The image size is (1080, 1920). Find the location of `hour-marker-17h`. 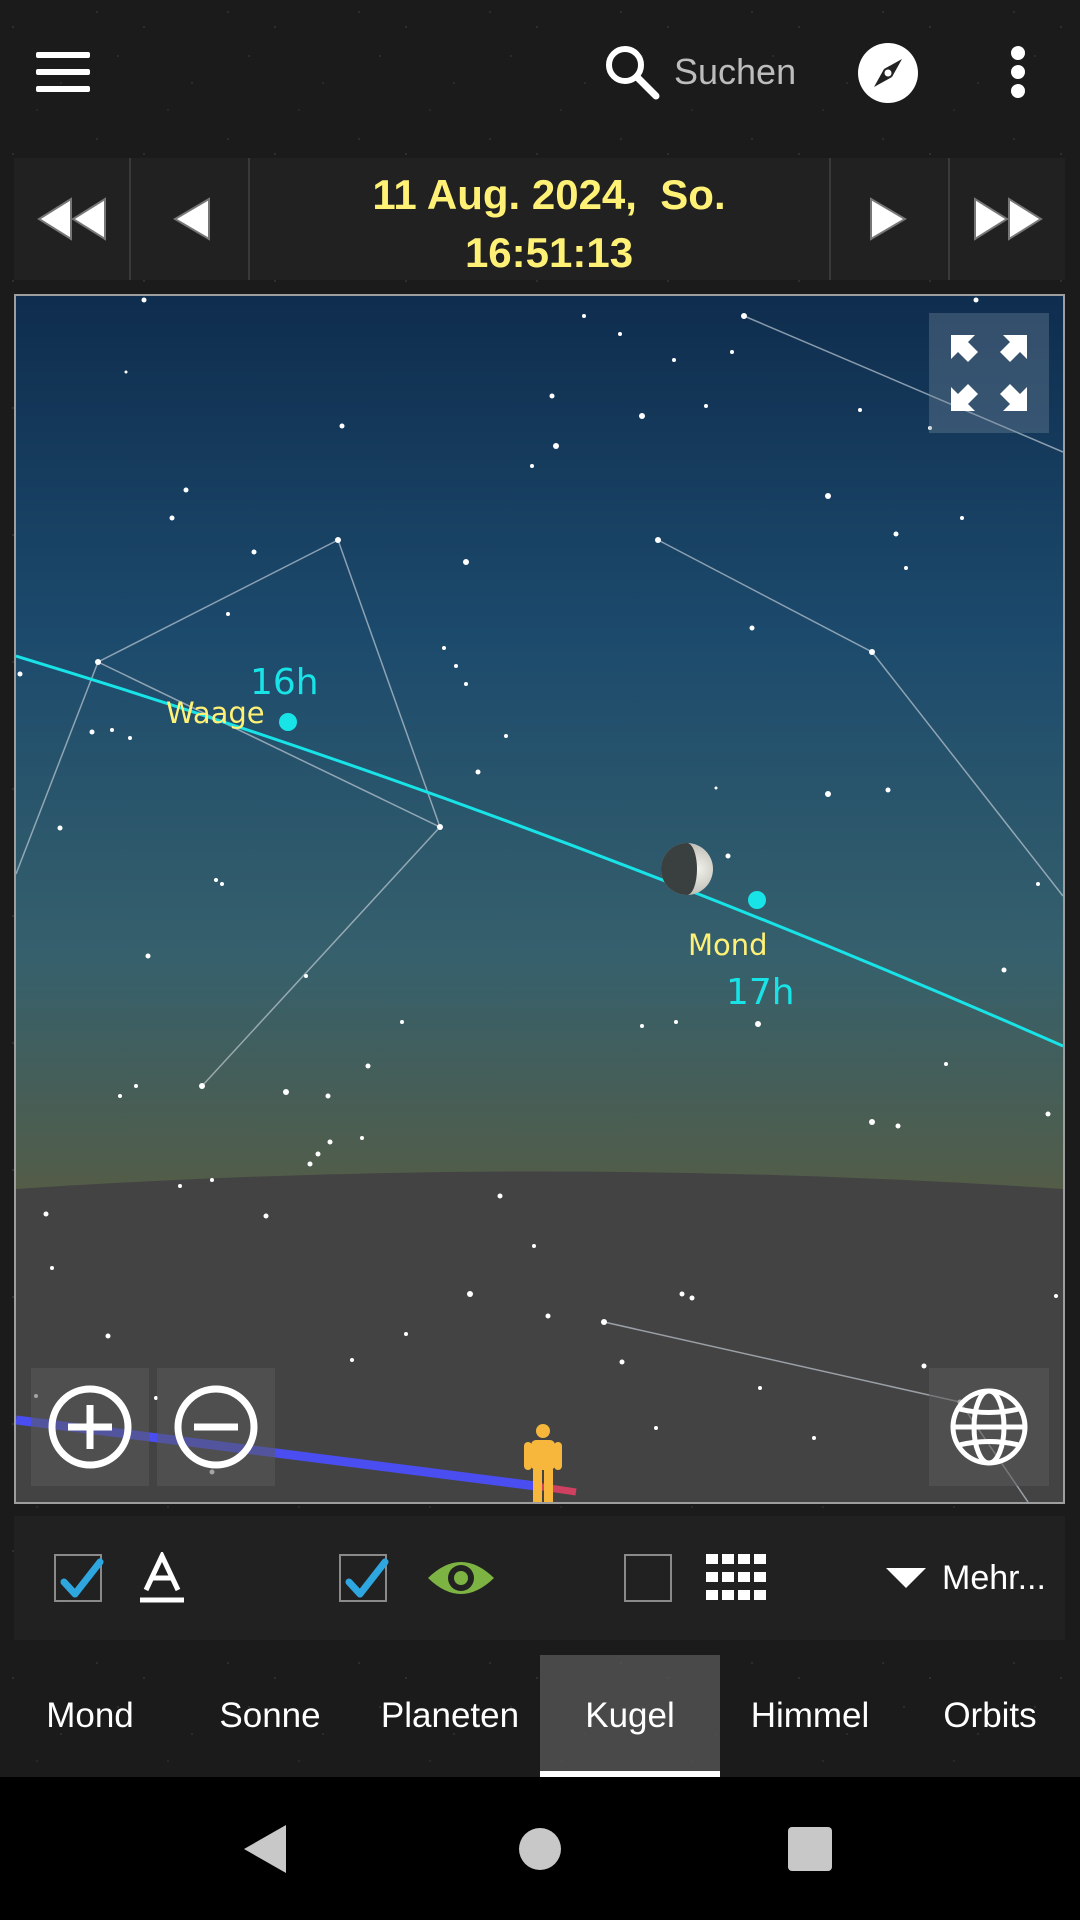

hour-marker-17h is located at coordinates (757, 900).